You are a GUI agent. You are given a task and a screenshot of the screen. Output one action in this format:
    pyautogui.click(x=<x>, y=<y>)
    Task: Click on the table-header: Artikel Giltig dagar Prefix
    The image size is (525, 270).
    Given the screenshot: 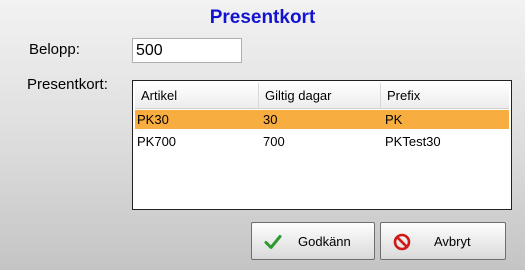 What is the action you would take?
    pyautogui.click(x=322, y=96)
    